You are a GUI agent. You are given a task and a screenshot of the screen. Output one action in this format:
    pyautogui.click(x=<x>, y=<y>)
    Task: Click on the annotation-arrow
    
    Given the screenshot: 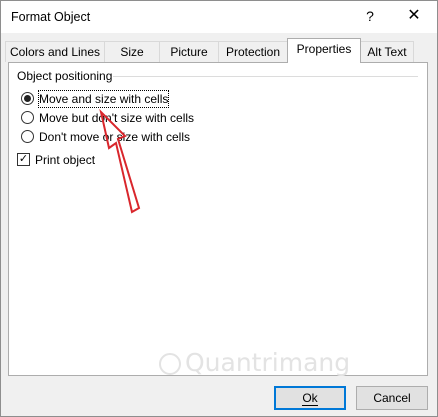 What is the action you would take?
    pyautogui.click(x=120, y=161)
    